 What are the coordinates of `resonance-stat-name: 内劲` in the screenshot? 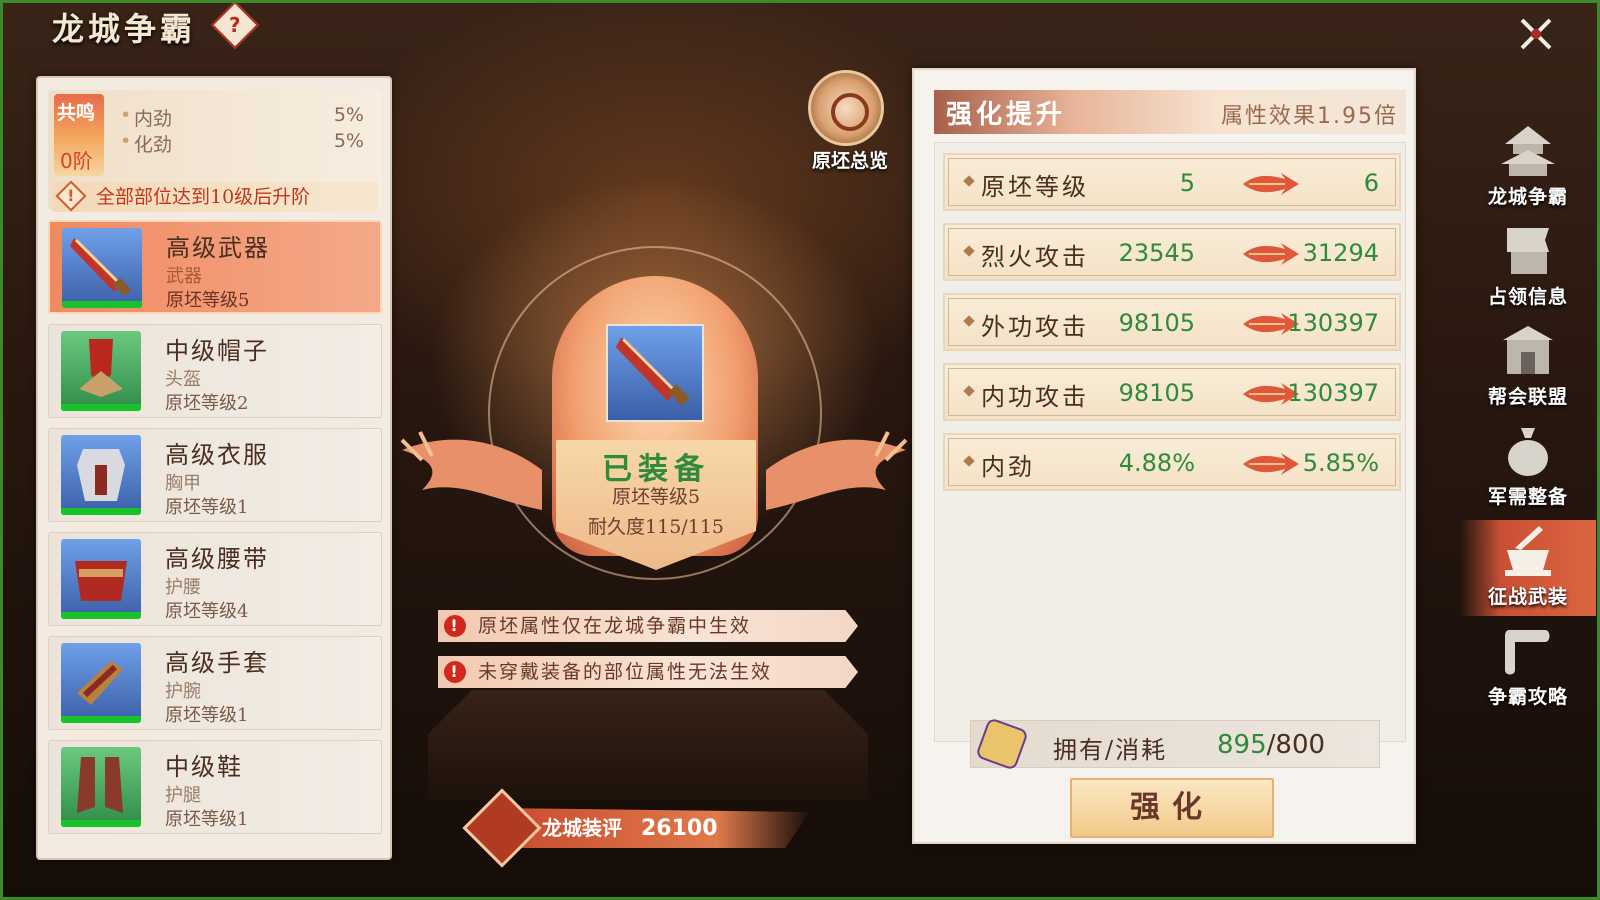 It's located at (153, 119).